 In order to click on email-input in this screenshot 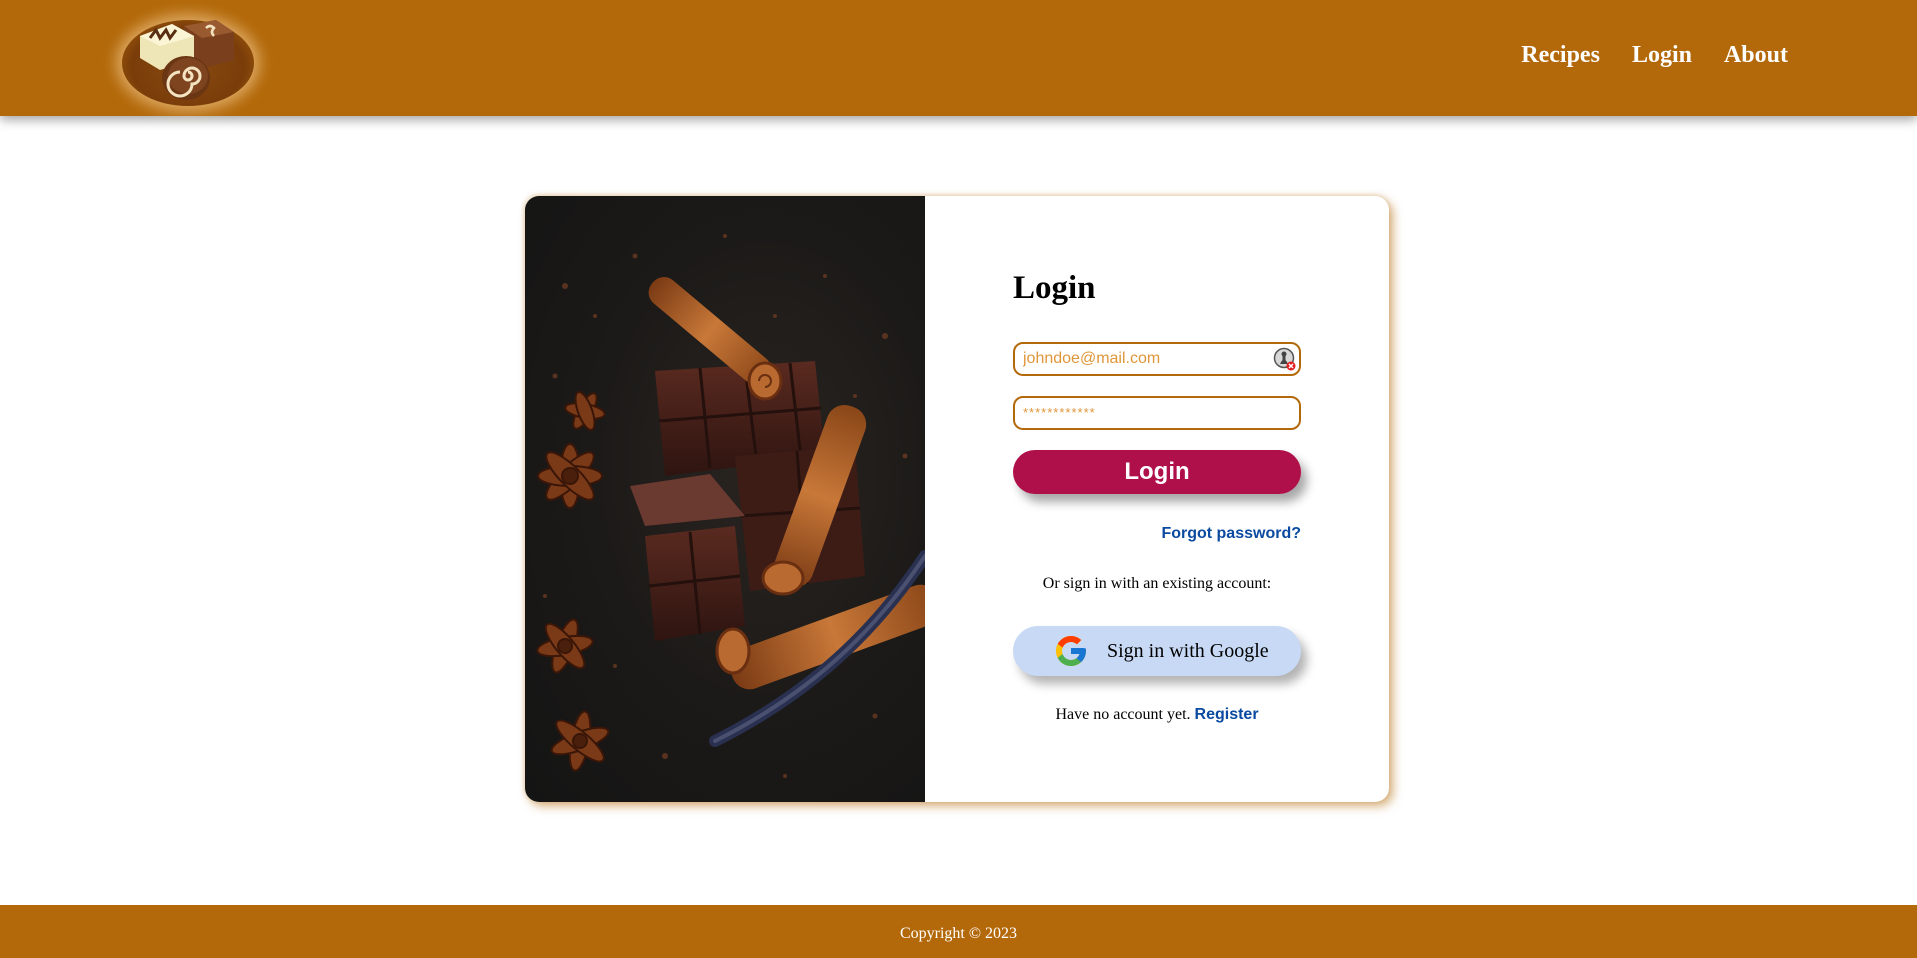, I will do `click(1139, 359)`.